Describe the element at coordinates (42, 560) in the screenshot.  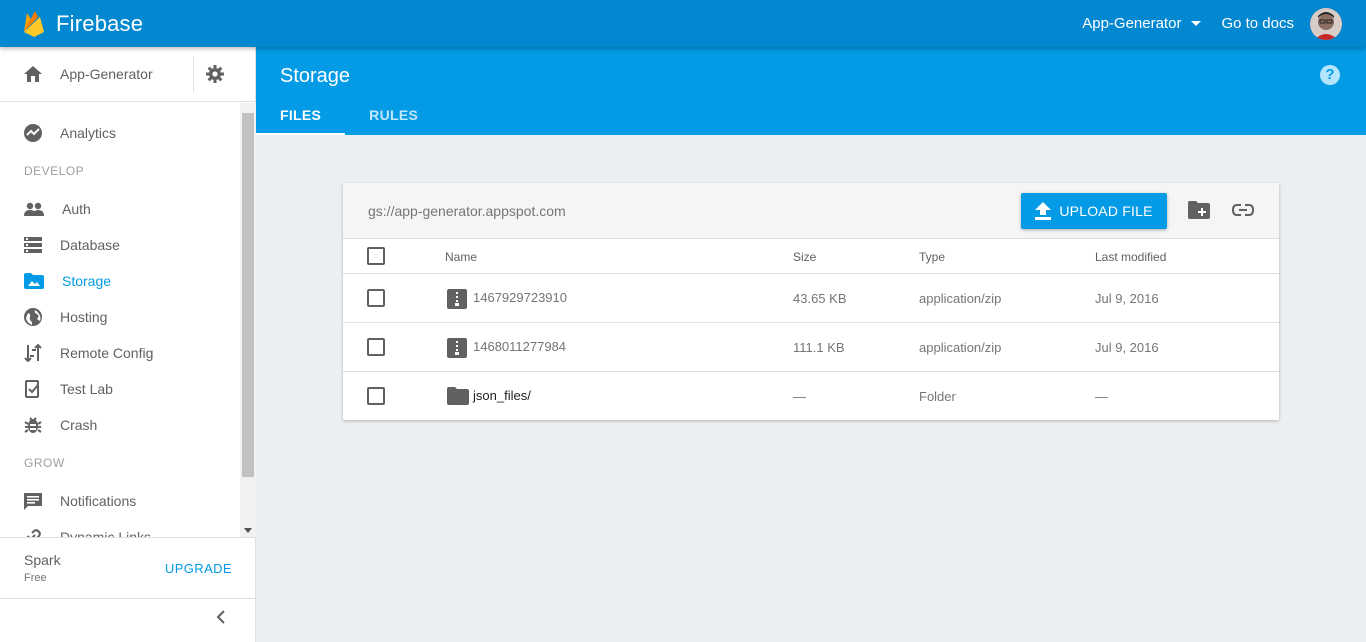
I see `plan-name: Spark` at that location.